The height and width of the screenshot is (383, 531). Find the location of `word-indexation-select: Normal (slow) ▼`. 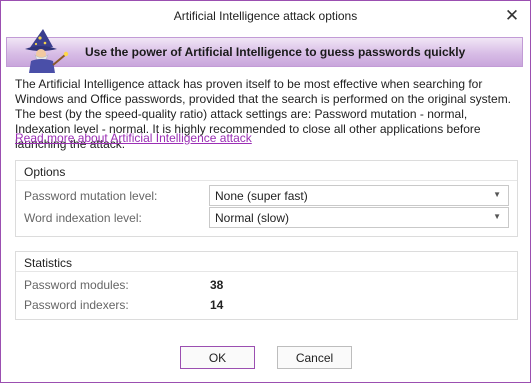

word-indexation-select: Normal (slow) ▼ is located at coordinates (359, 217).